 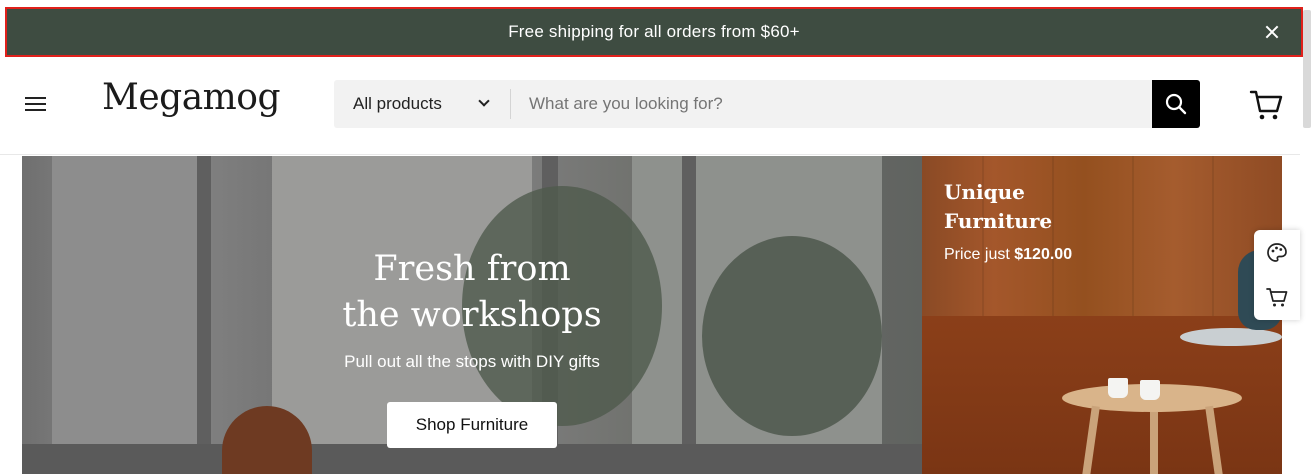 What do you see at coordinates (1277, 275) in the screenshot?
I see `floating-toolbar` at bounding box center [1277, 275].